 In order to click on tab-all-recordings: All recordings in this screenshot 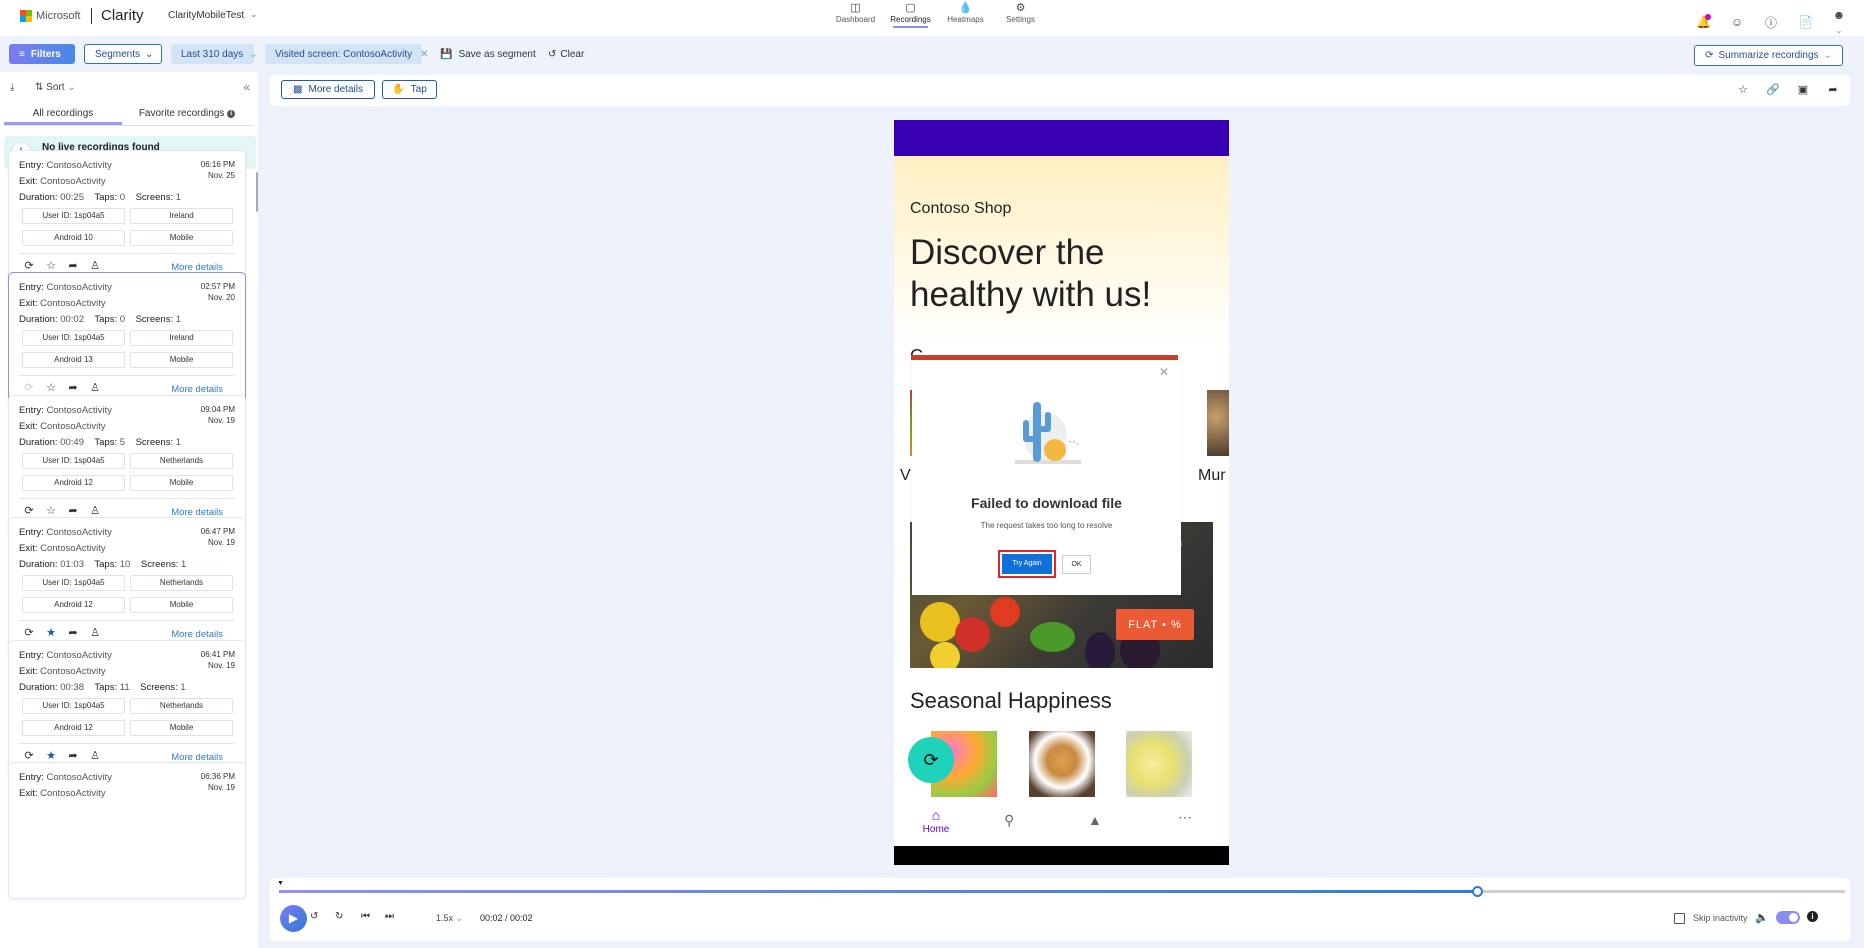, I will do `click(63, 113)`.